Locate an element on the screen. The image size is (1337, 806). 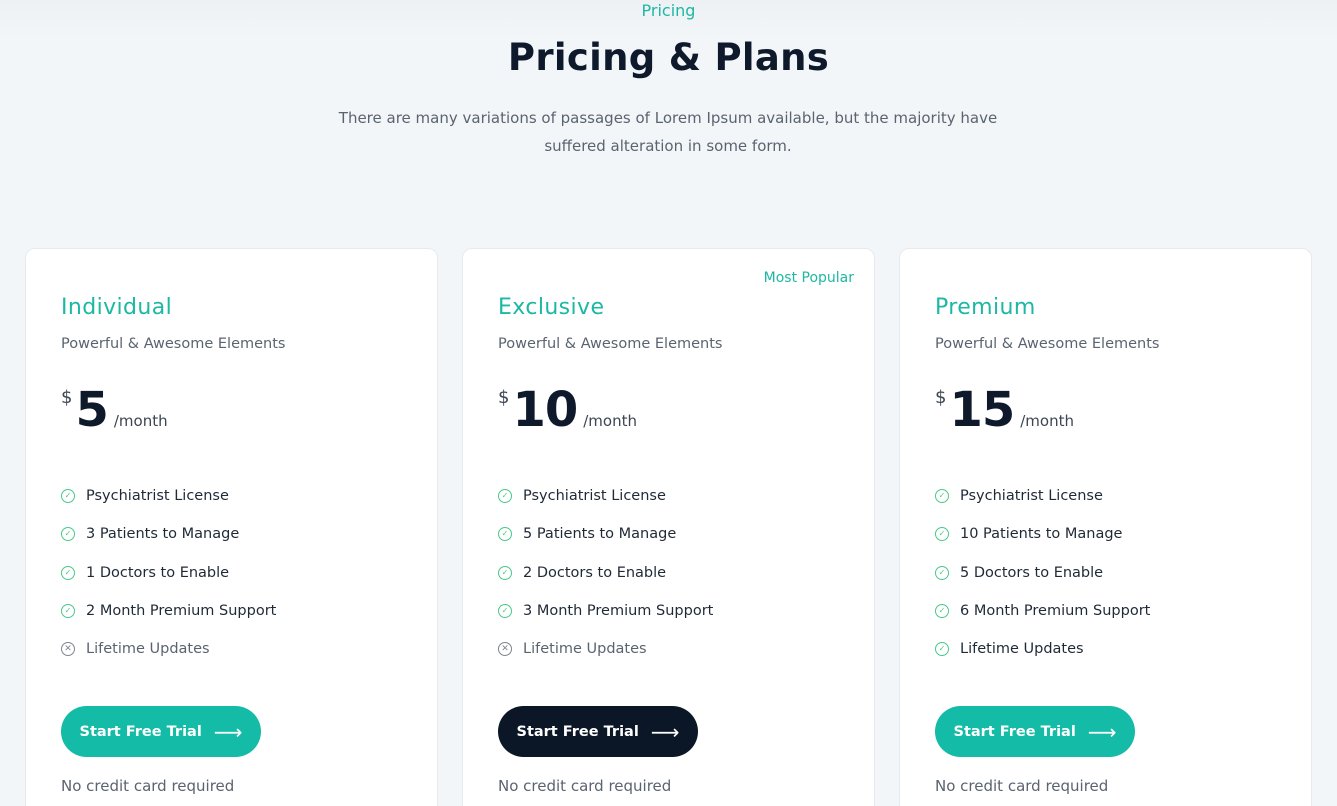
feature-item: ✓ 5 Patients to Manage is located at coordinates (605, 534).